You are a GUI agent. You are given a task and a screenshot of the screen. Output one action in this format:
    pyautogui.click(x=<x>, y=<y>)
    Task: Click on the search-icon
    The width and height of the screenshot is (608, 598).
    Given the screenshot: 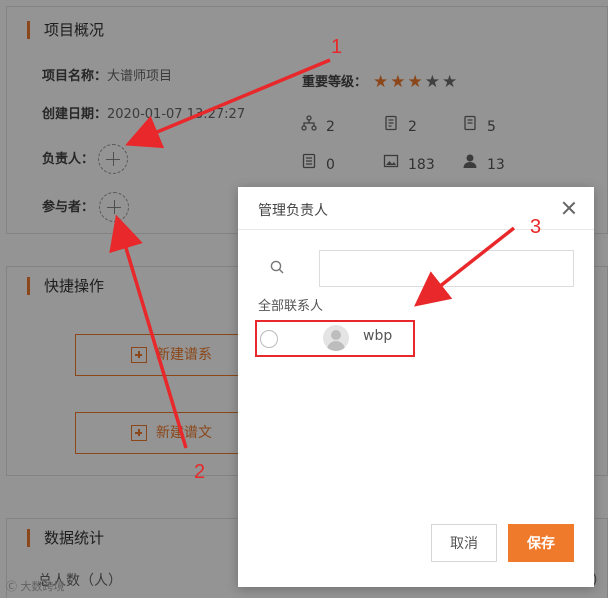 What is the action you would take?
    pyautogui.click(x=277, y=267)
    